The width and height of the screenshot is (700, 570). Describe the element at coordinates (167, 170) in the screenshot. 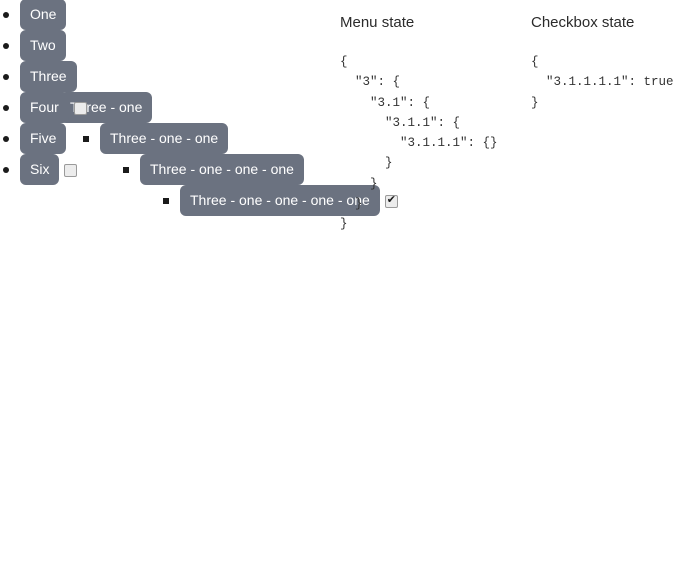

I see `menu-item-6: Six` at that location.